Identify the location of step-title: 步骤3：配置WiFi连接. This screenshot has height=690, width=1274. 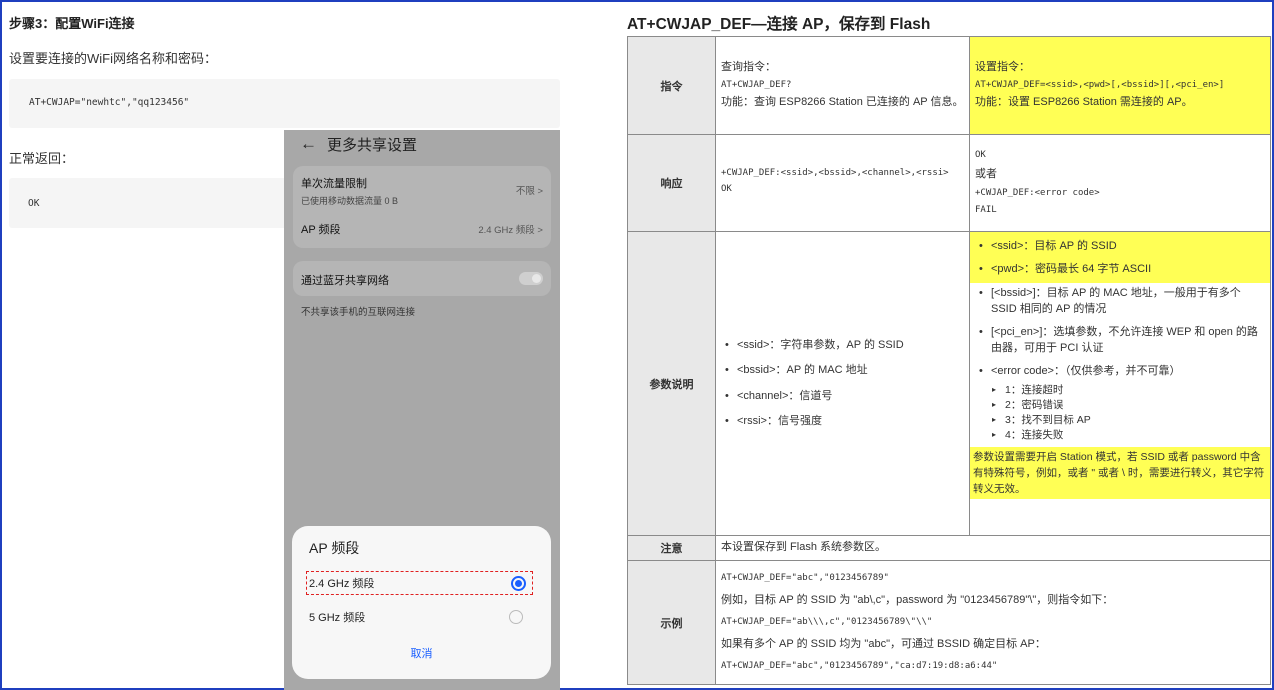
(72, 23).